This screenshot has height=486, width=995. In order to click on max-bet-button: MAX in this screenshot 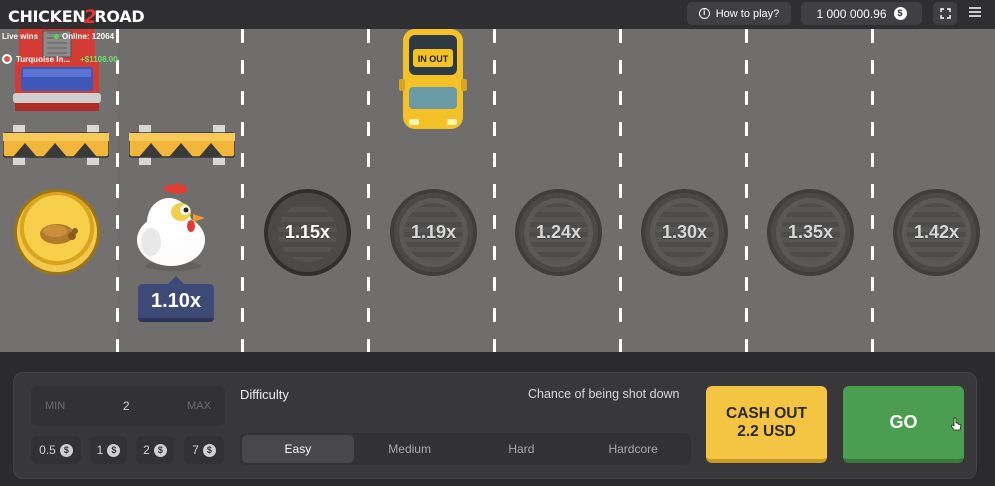, I will do `click(199, 406)`.